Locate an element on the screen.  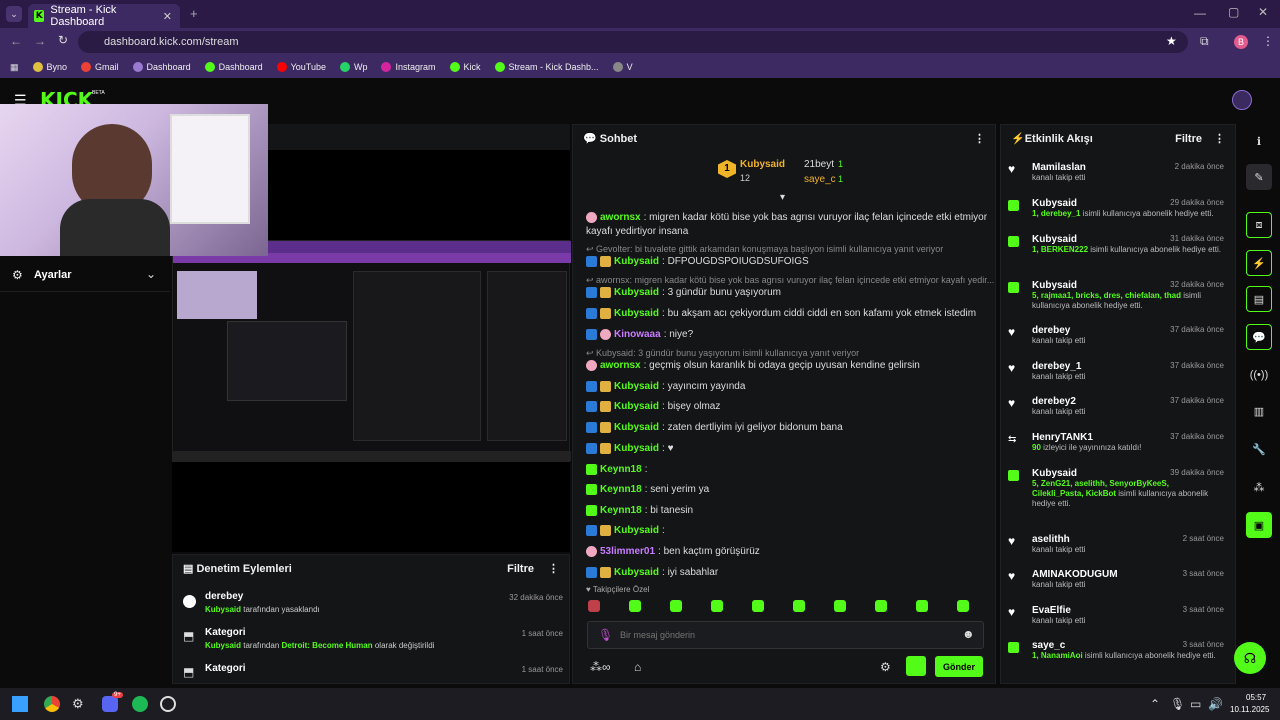
back-icon: ← is located at coordinates (16, 41).